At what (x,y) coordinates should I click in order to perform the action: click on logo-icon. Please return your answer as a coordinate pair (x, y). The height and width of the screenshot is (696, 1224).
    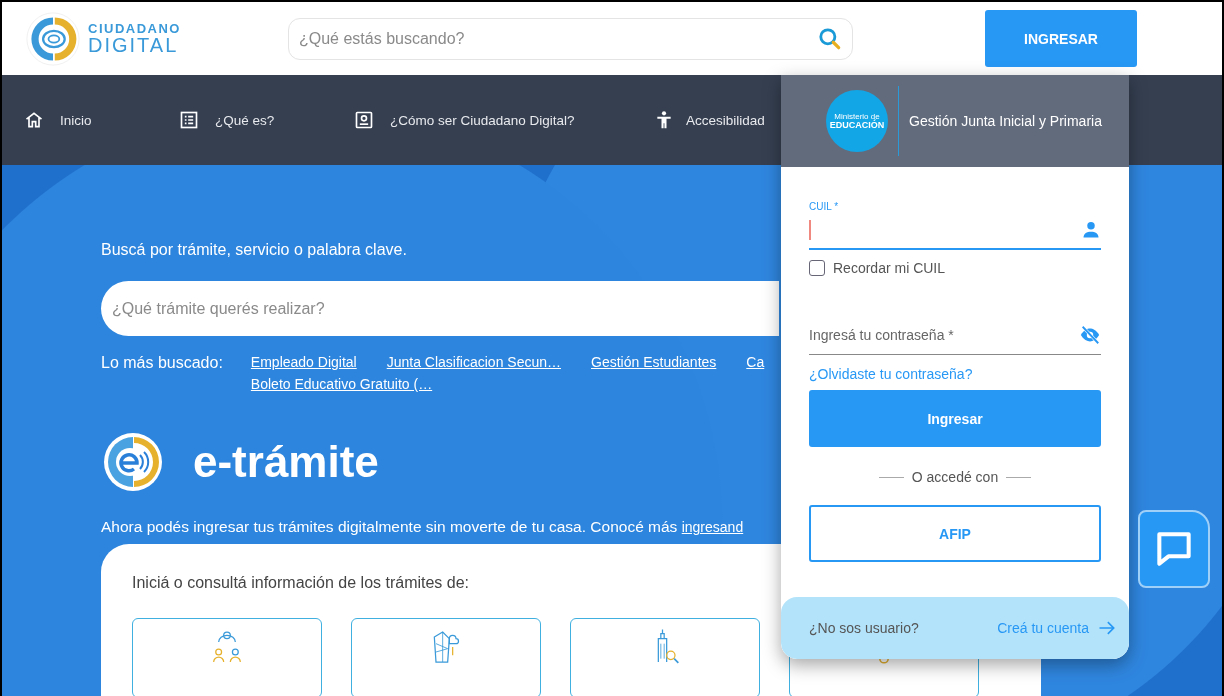
    Looking at the image, I should click on (53, 38).